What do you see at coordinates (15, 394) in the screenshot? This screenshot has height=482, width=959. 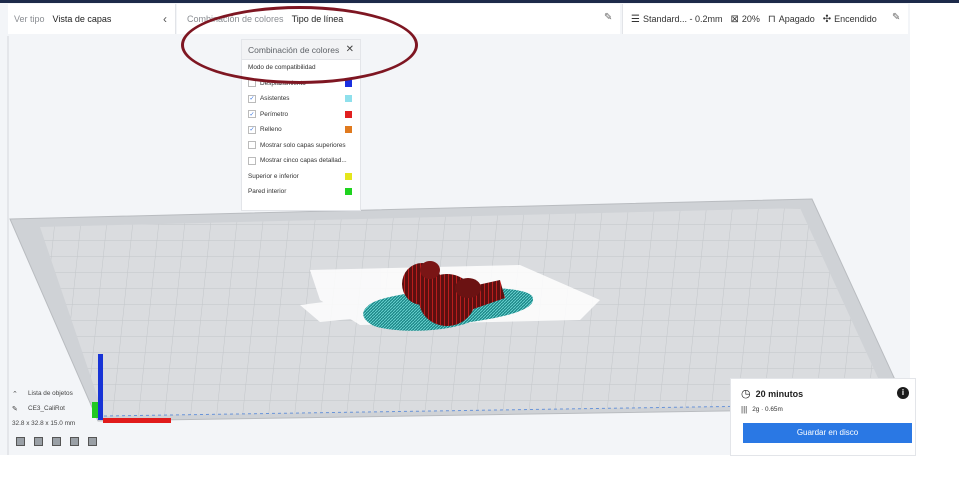 I see `chevron-up-icon: ⌃` at bounding box center [15, 394].